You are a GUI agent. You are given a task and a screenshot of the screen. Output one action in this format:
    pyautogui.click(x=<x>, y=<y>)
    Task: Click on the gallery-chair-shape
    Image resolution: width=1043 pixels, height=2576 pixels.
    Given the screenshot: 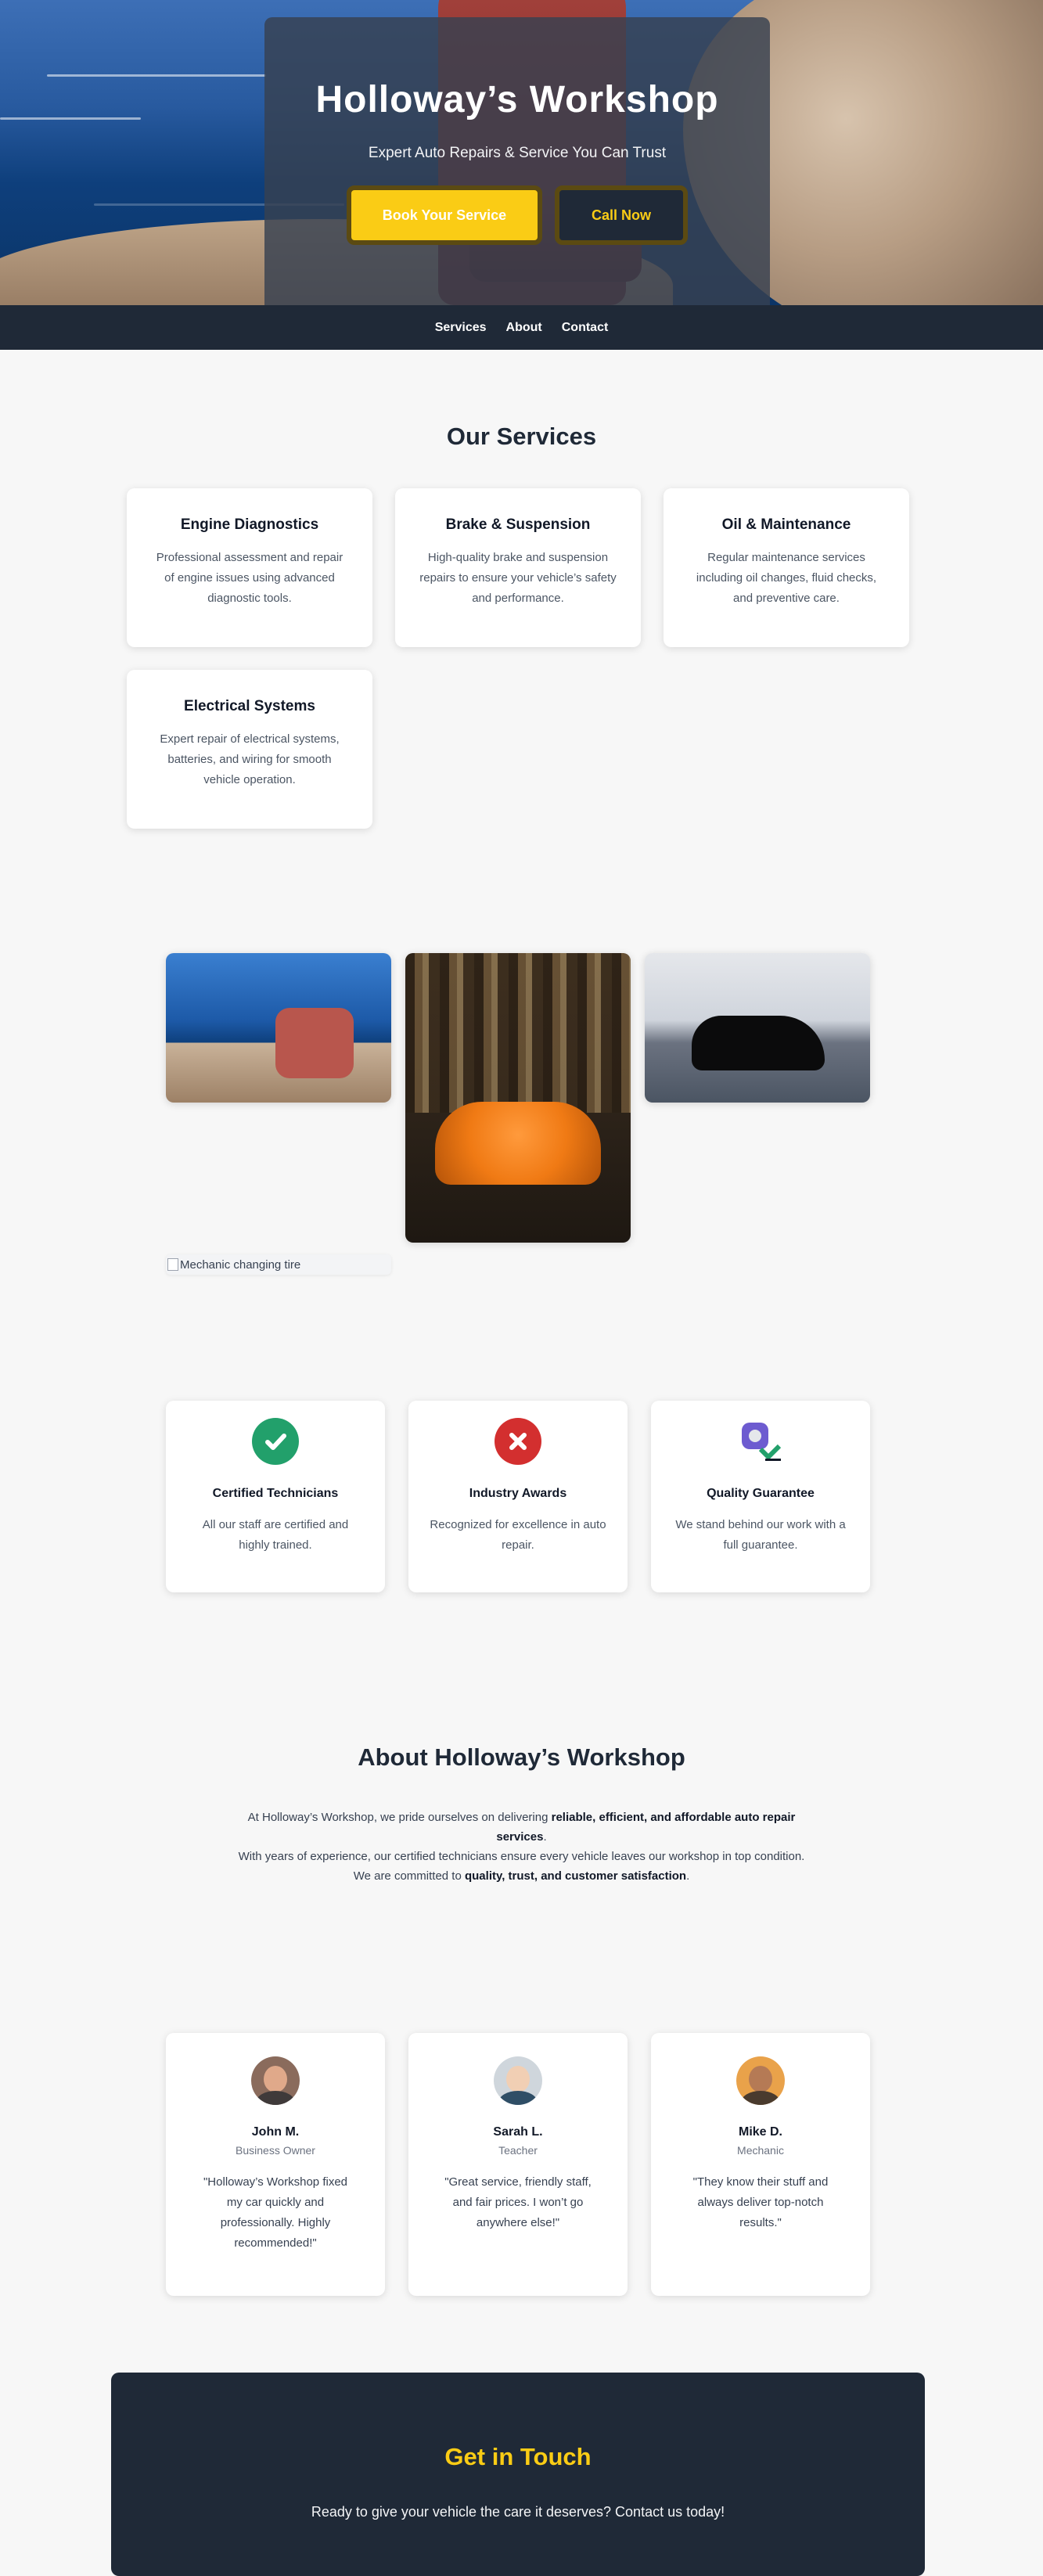 What is the action you would take?
    pyautogui.click(x=314, y=1043)
    